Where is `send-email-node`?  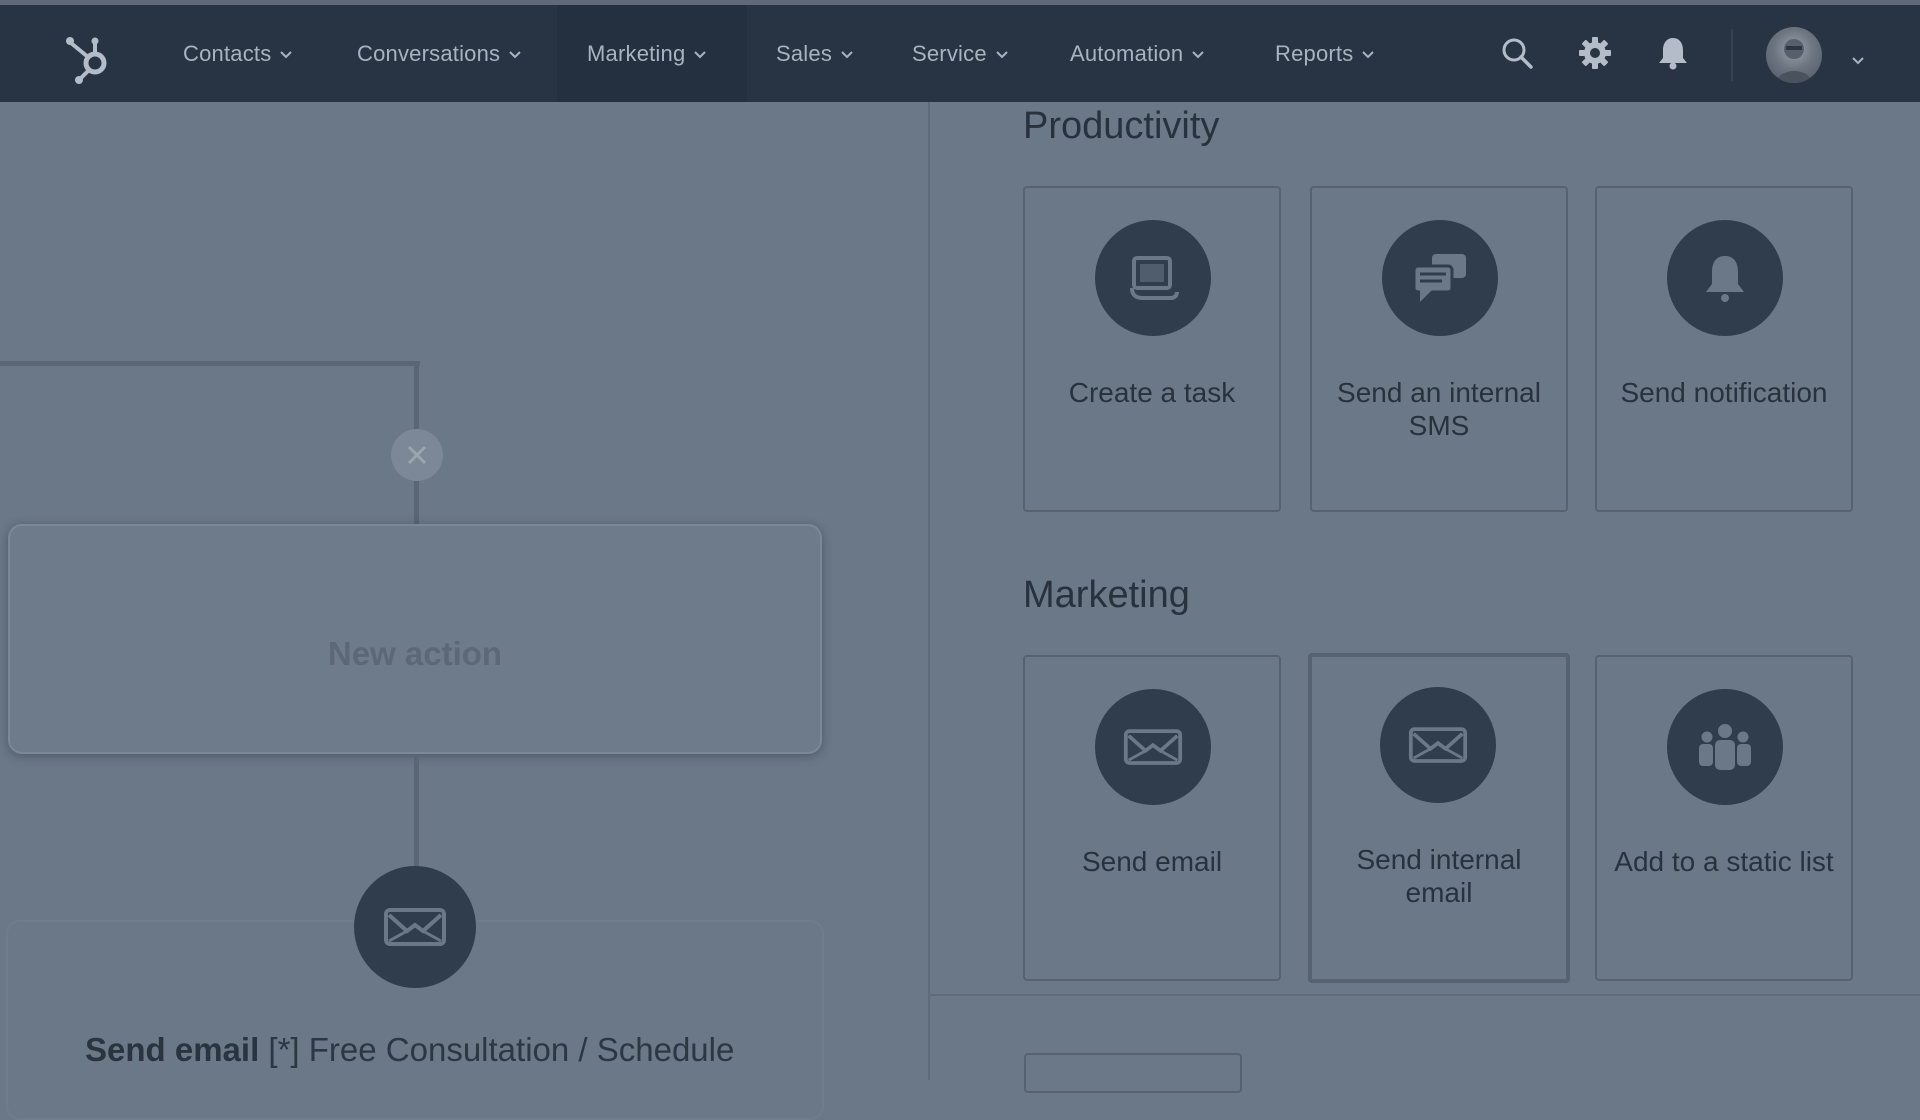
send-email-node is located at coordinates (415, 927).